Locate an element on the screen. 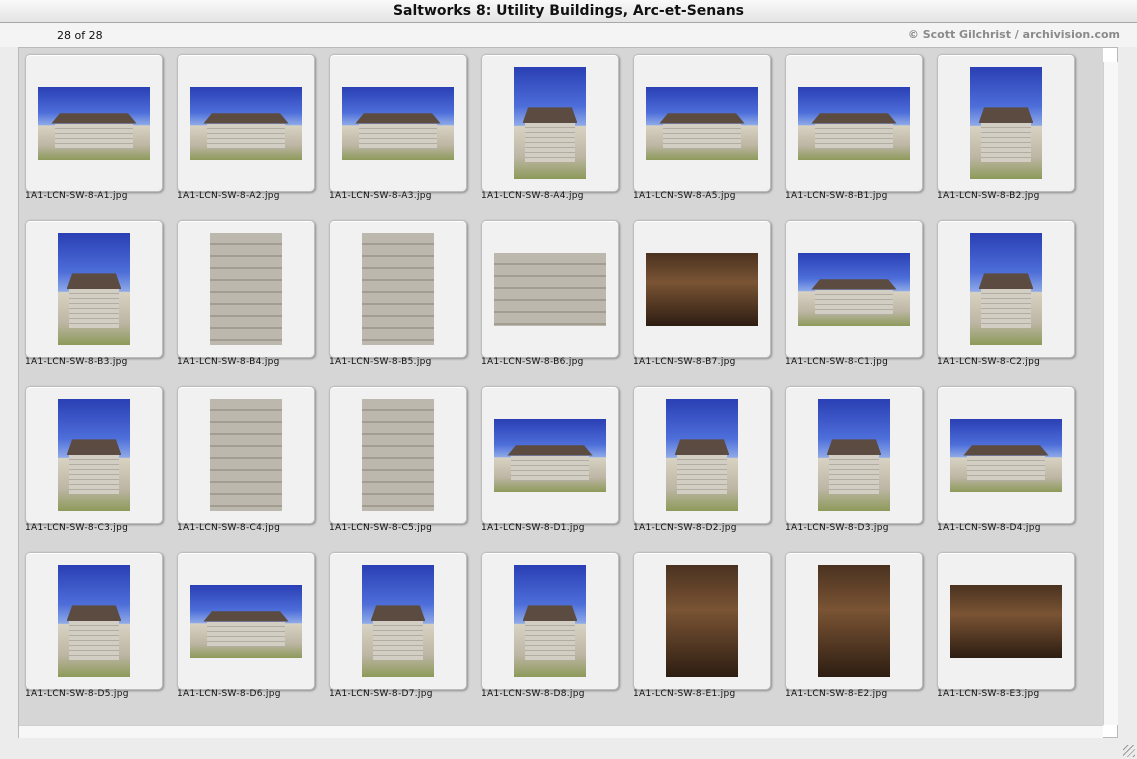  slide-item: 1A1-LCN-SW-8-A5.jpg is located at coordinates (699, 128).